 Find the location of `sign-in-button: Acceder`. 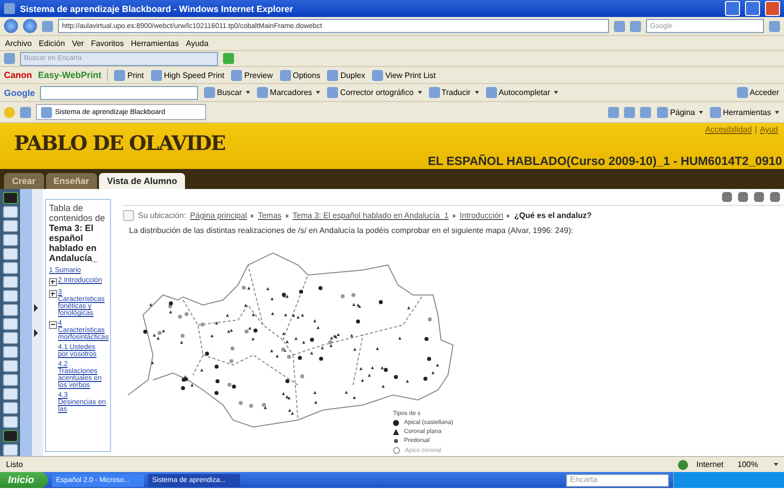

sign-in-button: Acceder is located at coordinates (758, 92).